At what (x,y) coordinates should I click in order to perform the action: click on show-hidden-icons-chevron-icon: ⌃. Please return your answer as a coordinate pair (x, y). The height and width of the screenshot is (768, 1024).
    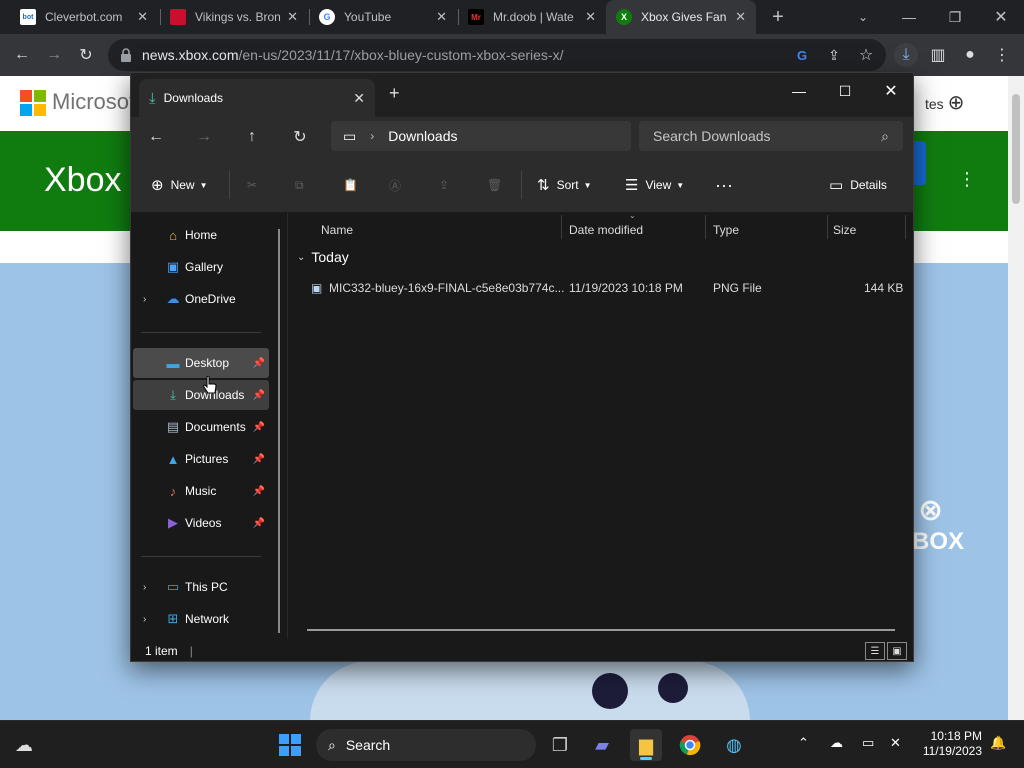
    Looking at the image, I should click on (803, 743).